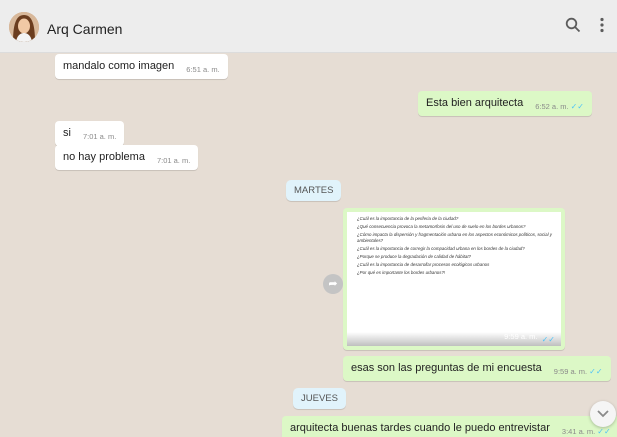  I want to click on message-incoming: mandalo como imagen 6:51 a. m., so click(141, 66).